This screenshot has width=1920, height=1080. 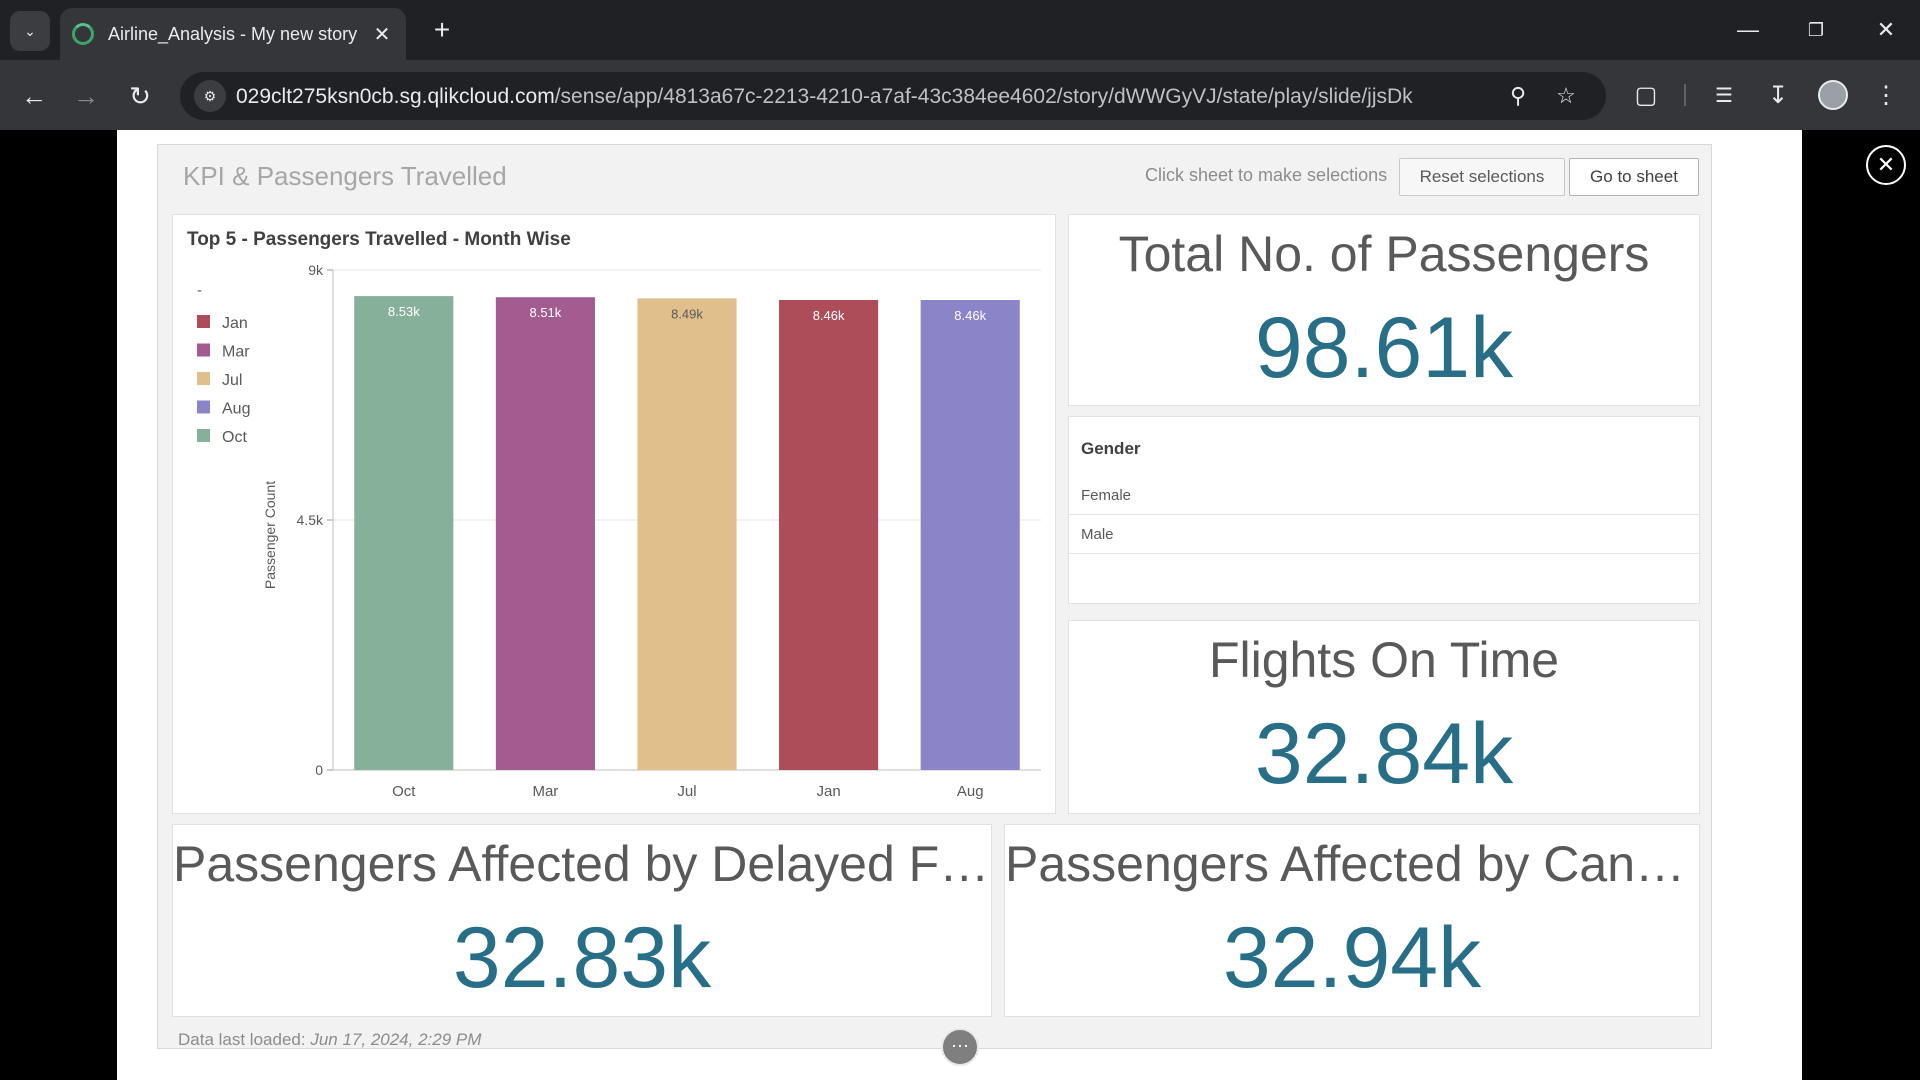 What do you see at coordinates (404, 791) in the screenshot?
I see `x-tick-label: Oct` at bounding box center [404, 791].